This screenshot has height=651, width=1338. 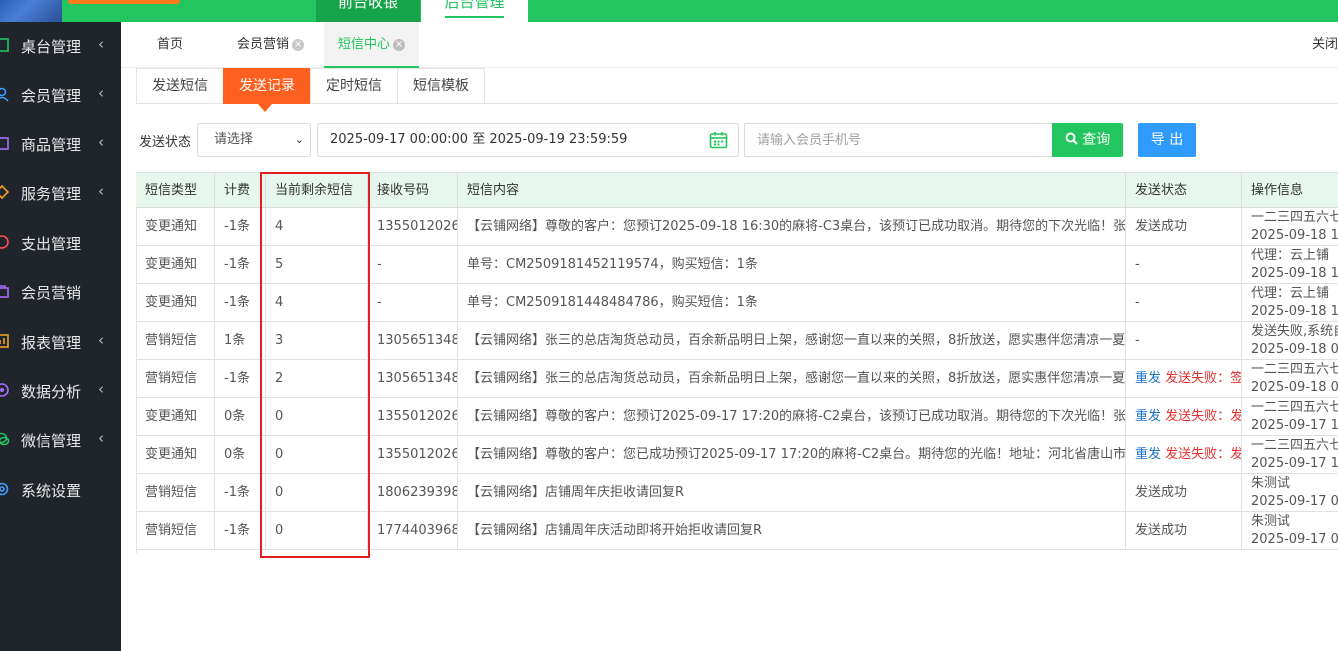 I want to click on marketing-icon, so click(x=4, y=291).